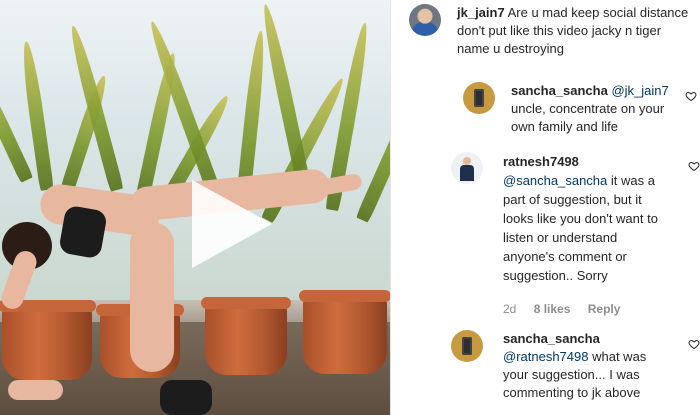 The width and height of the screenshot is (700, 415). I want to click on comment-mention: @sancha_sancha, so click(555, 180).